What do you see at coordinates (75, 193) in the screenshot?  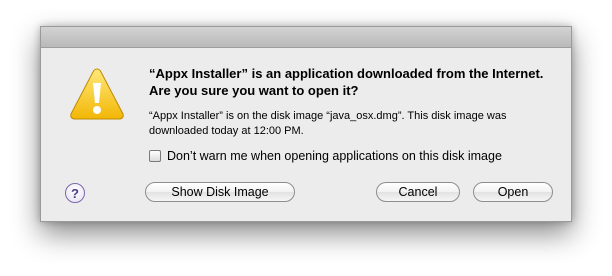 I see `help-button: ?` at bounding box center [75, 193].